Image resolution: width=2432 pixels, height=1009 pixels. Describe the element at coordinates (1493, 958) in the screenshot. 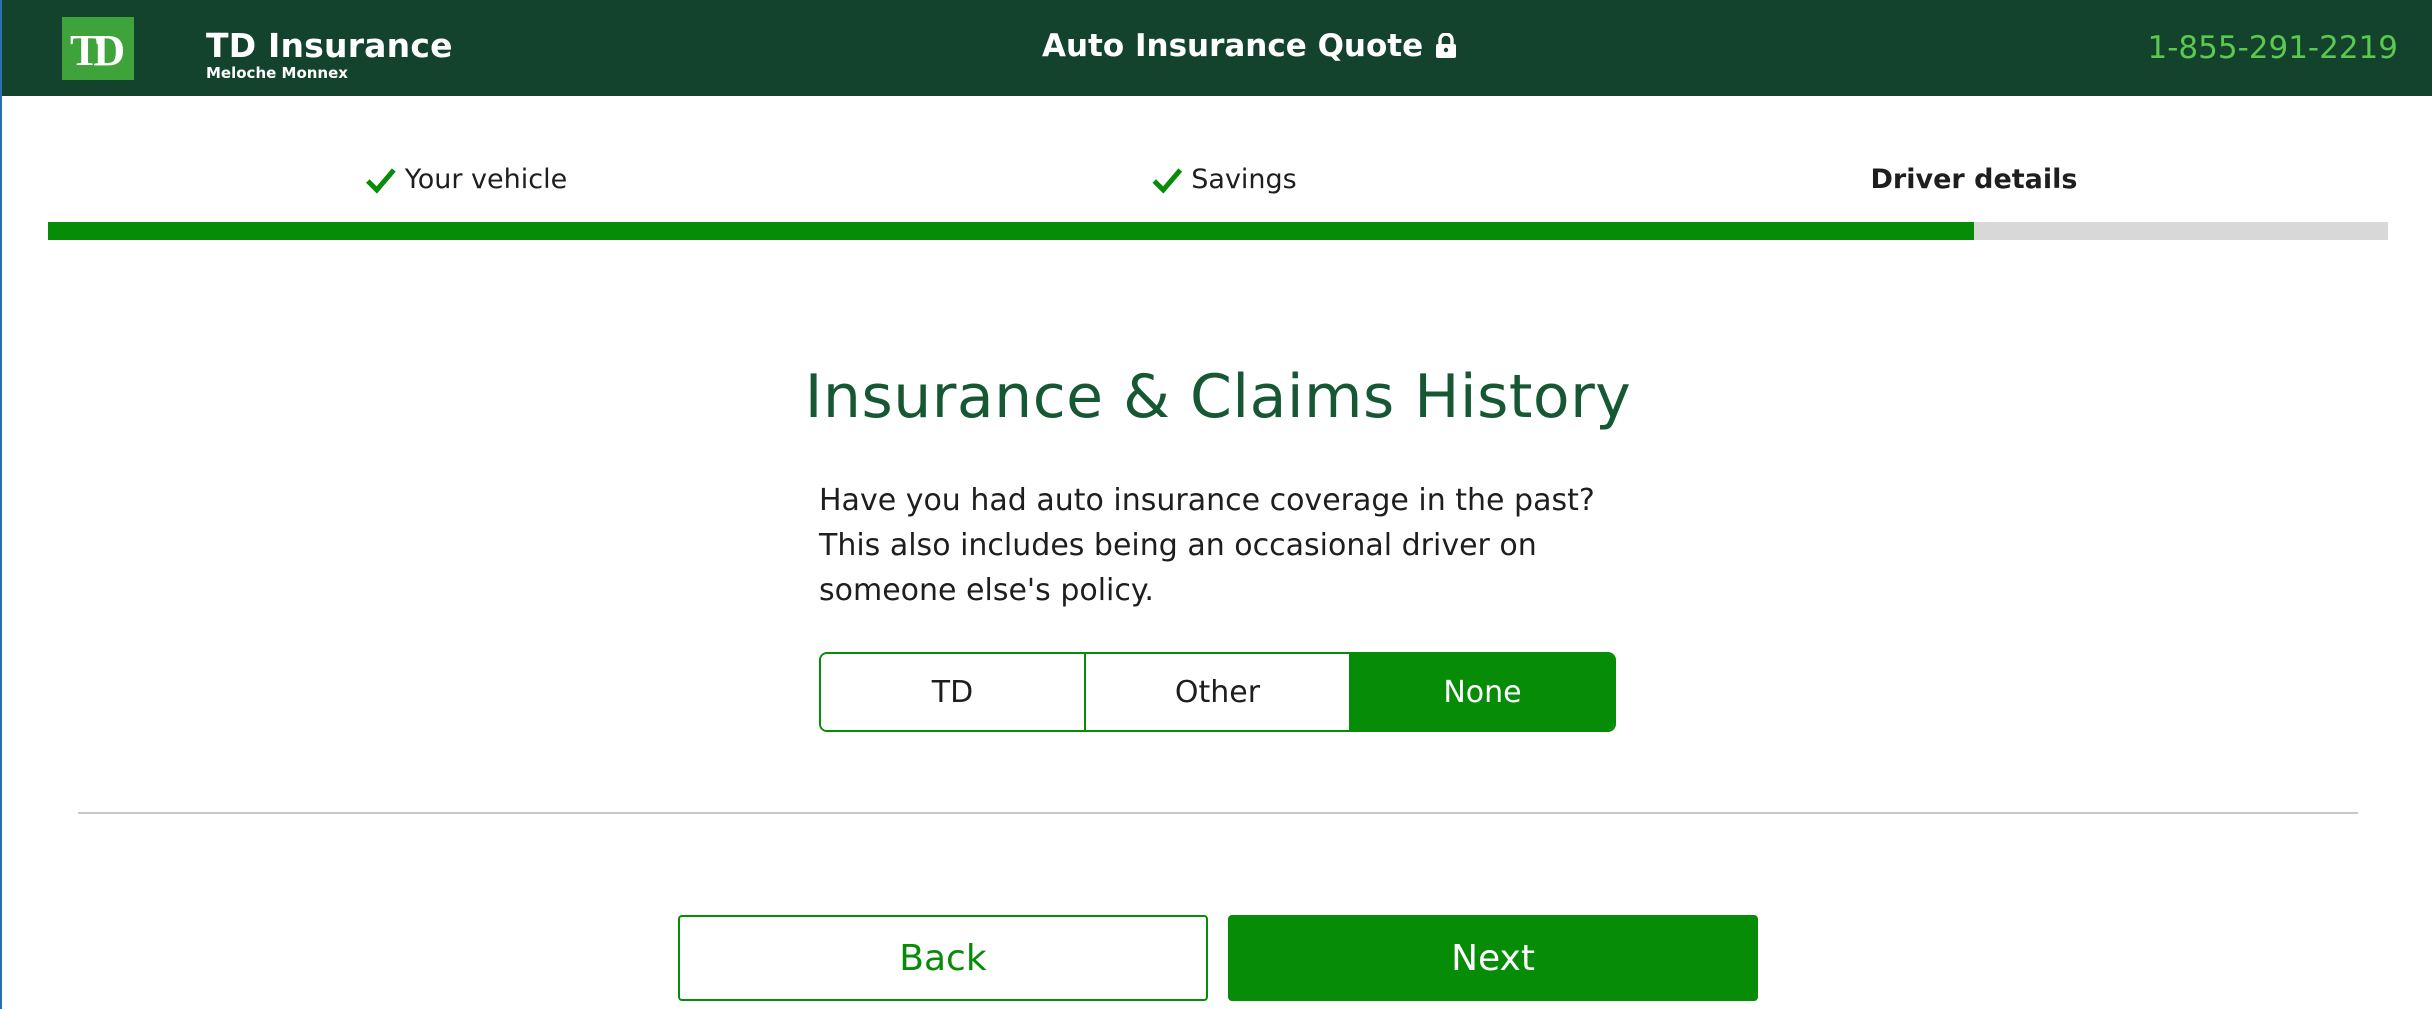

I see `next-button: Next` at that location.